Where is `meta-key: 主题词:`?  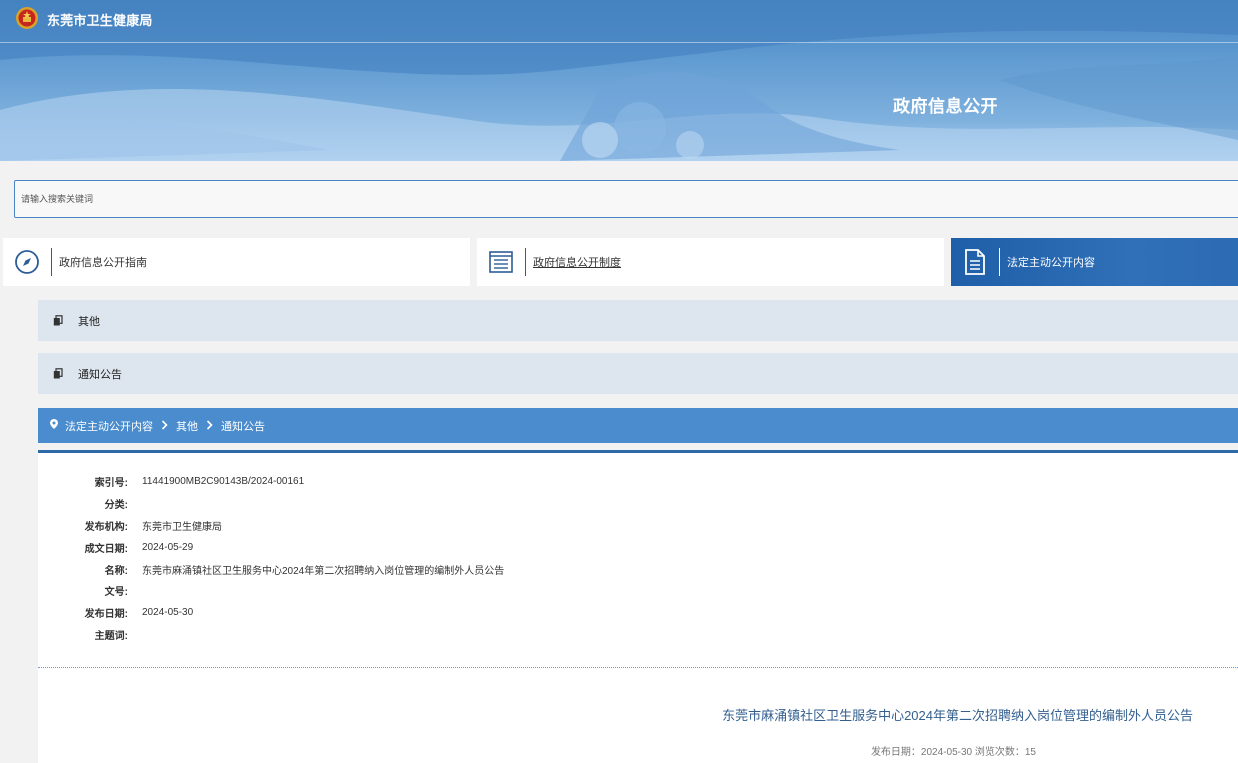
meta-key: 主题词: is located at coordinates (111, 636).